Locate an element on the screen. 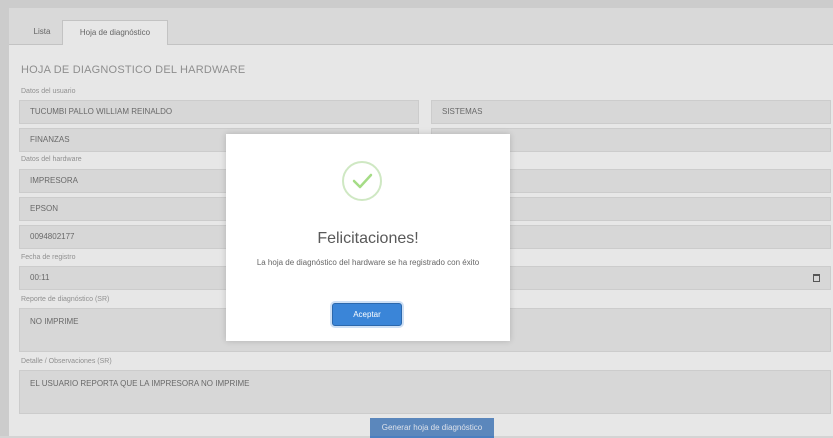 The image size is (833, 438). dialog-title: Felicitaciones! is located at coordinates (368, 238).